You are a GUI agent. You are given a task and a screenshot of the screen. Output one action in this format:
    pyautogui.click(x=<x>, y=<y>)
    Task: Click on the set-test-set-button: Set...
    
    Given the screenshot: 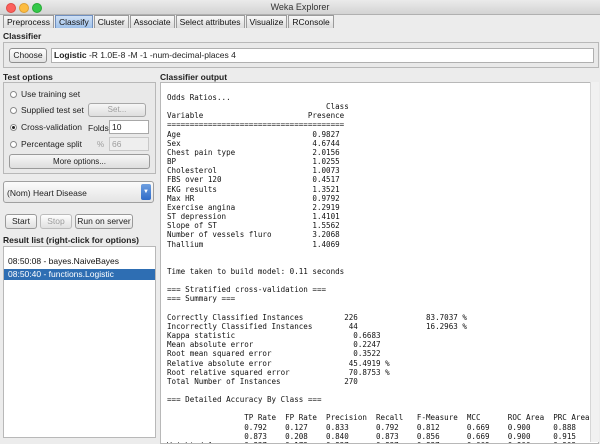 What is the action you would take?
    pyautogui.click(x=117, y=110)
    